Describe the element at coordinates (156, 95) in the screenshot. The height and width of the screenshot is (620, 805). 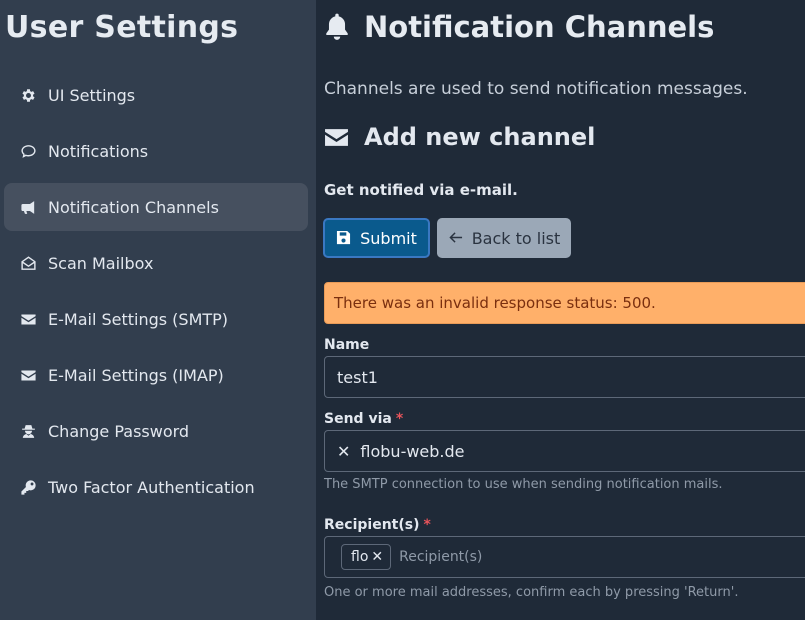
I see `sidebar-item-ui-settings: UI Settings` at that location.